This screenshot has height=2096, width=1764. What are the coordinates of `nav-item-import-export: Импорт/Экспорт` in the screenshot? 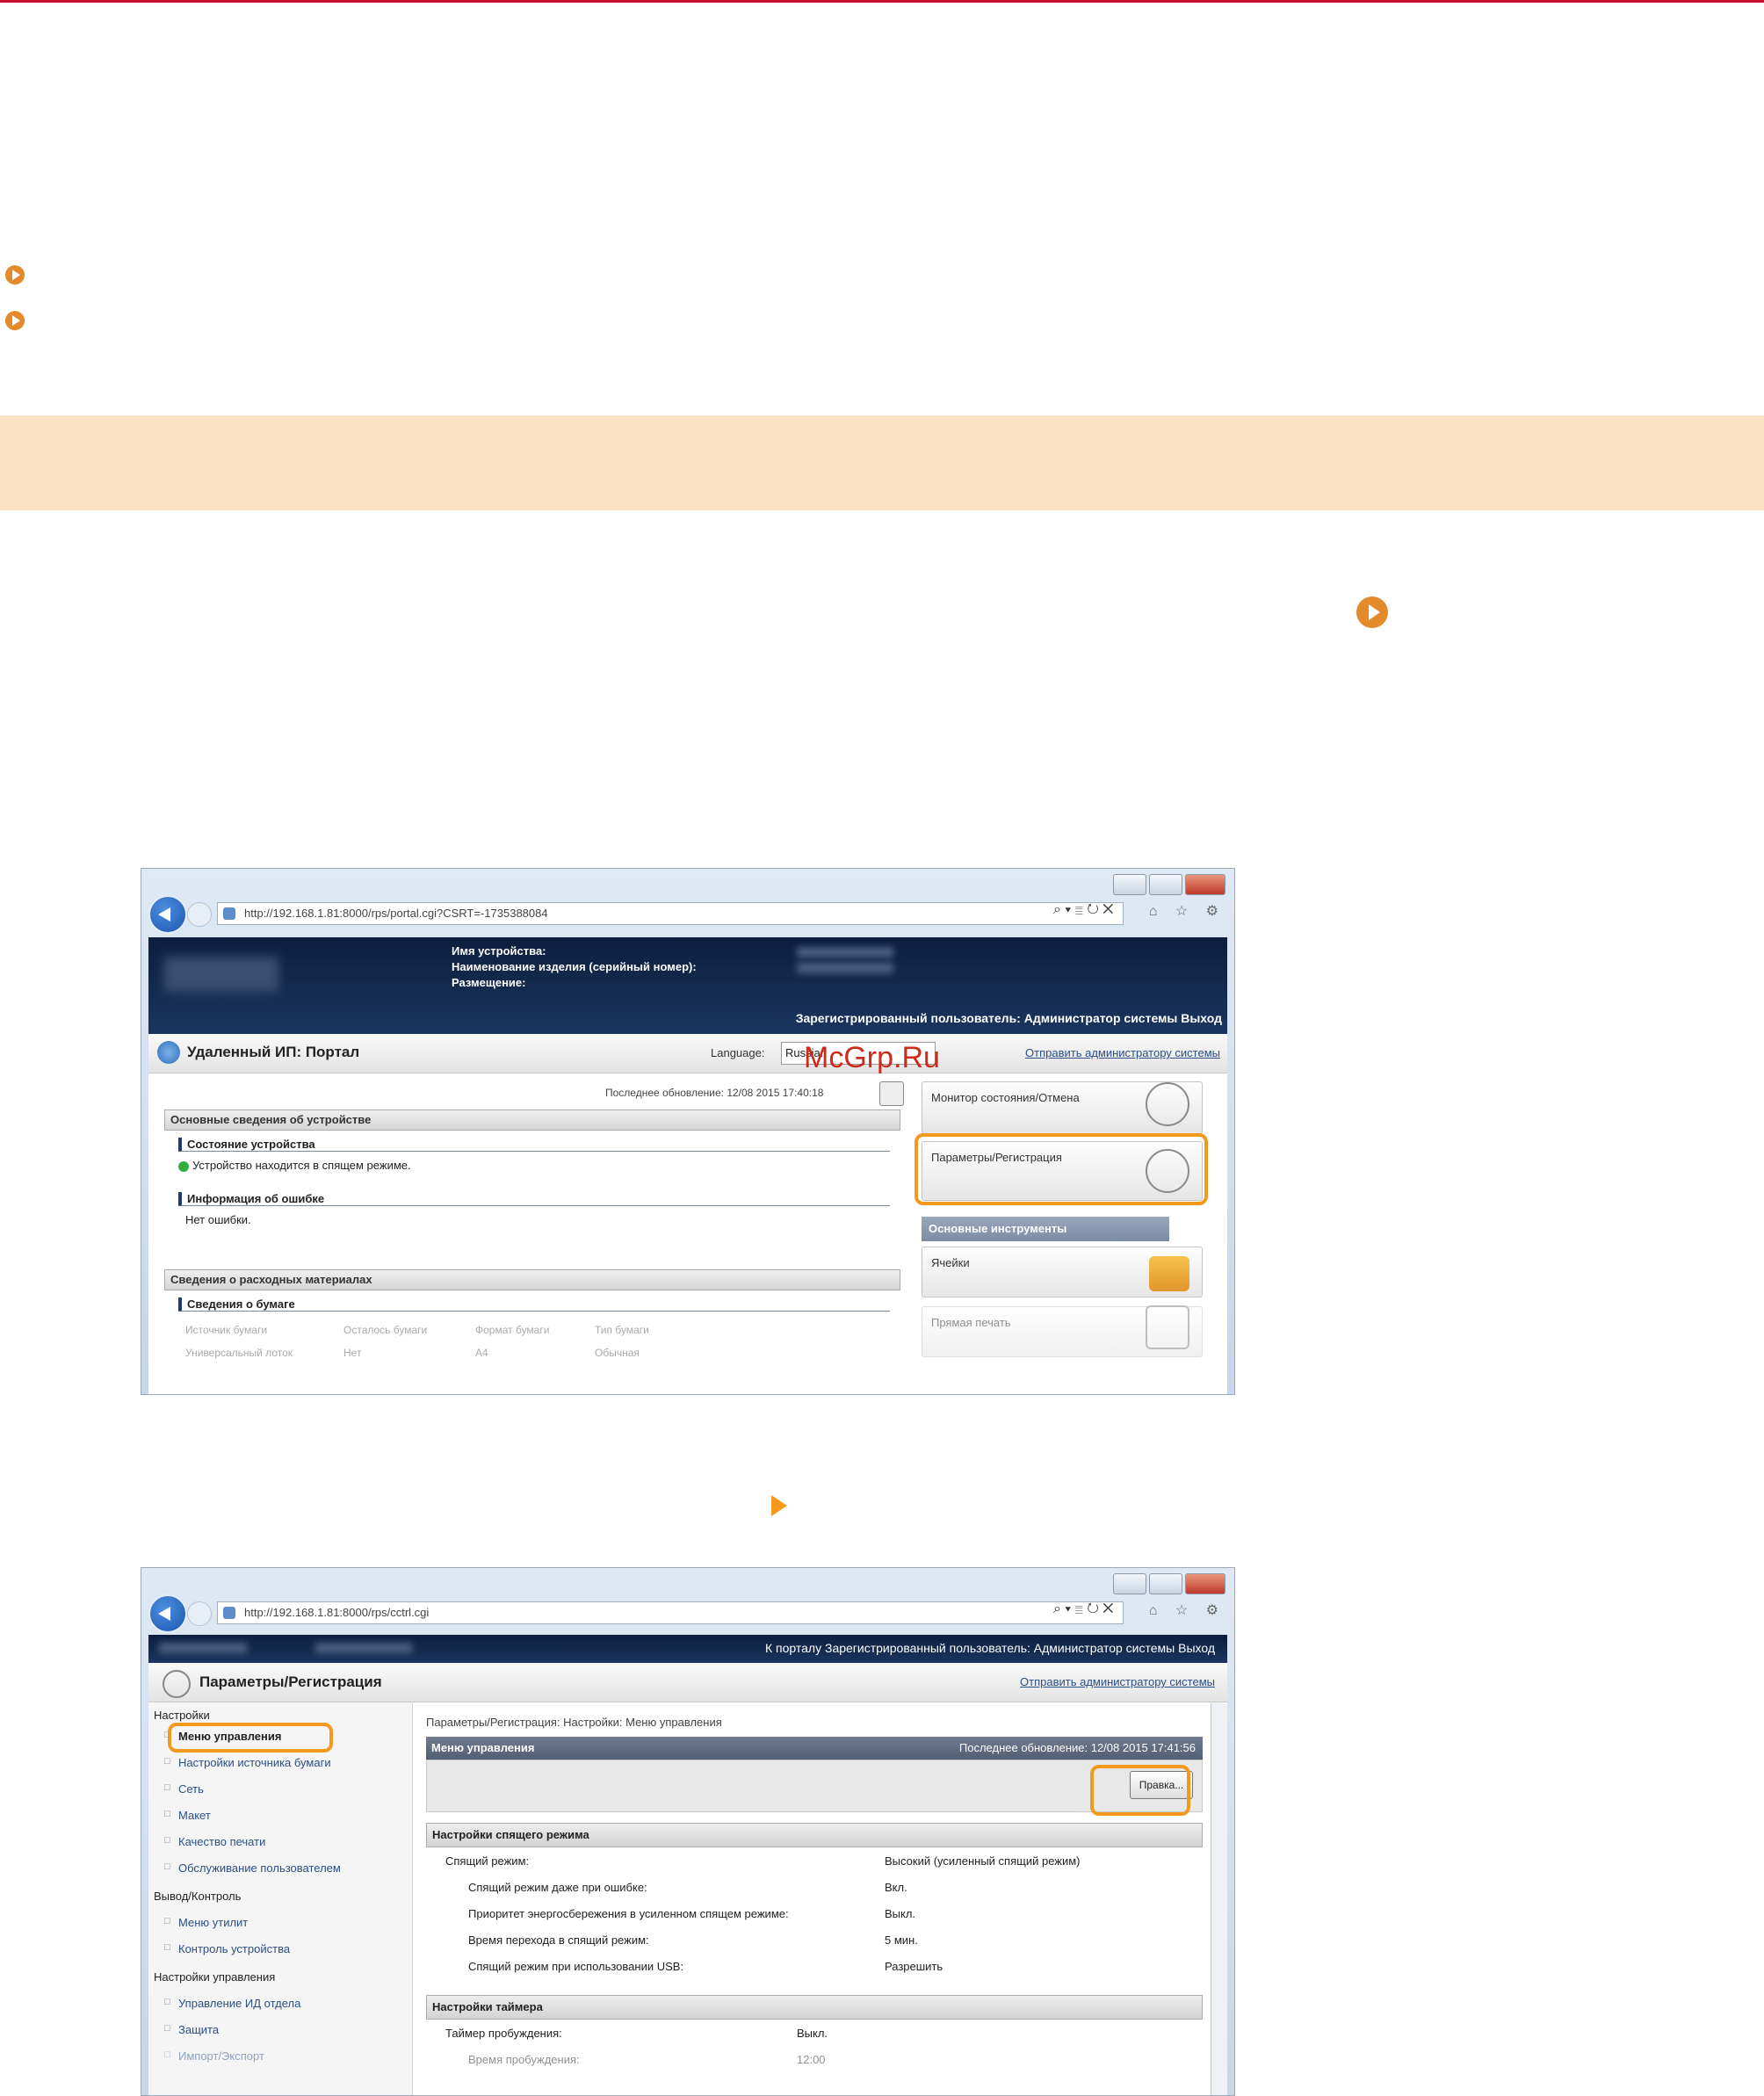 It's located at (214, 2056).